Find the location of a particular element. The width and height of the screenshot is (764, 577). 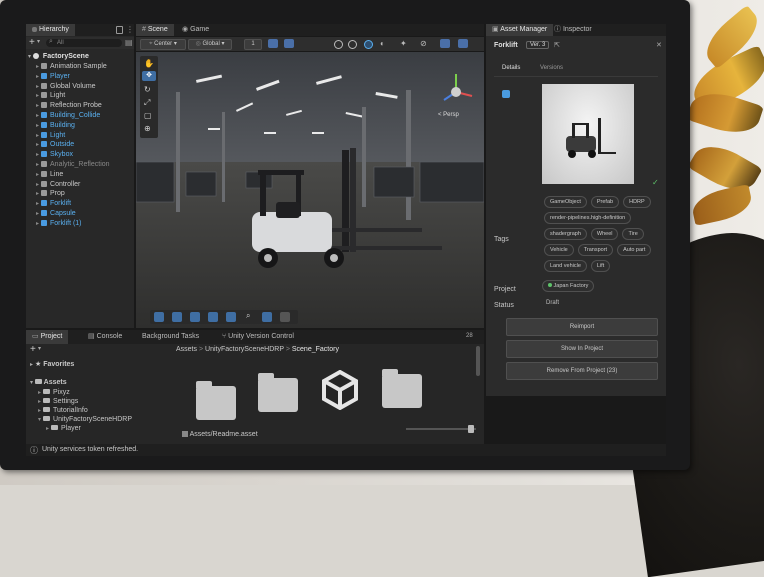

hierarchy-item: ▸ Player is located at coordinates (53, 76).